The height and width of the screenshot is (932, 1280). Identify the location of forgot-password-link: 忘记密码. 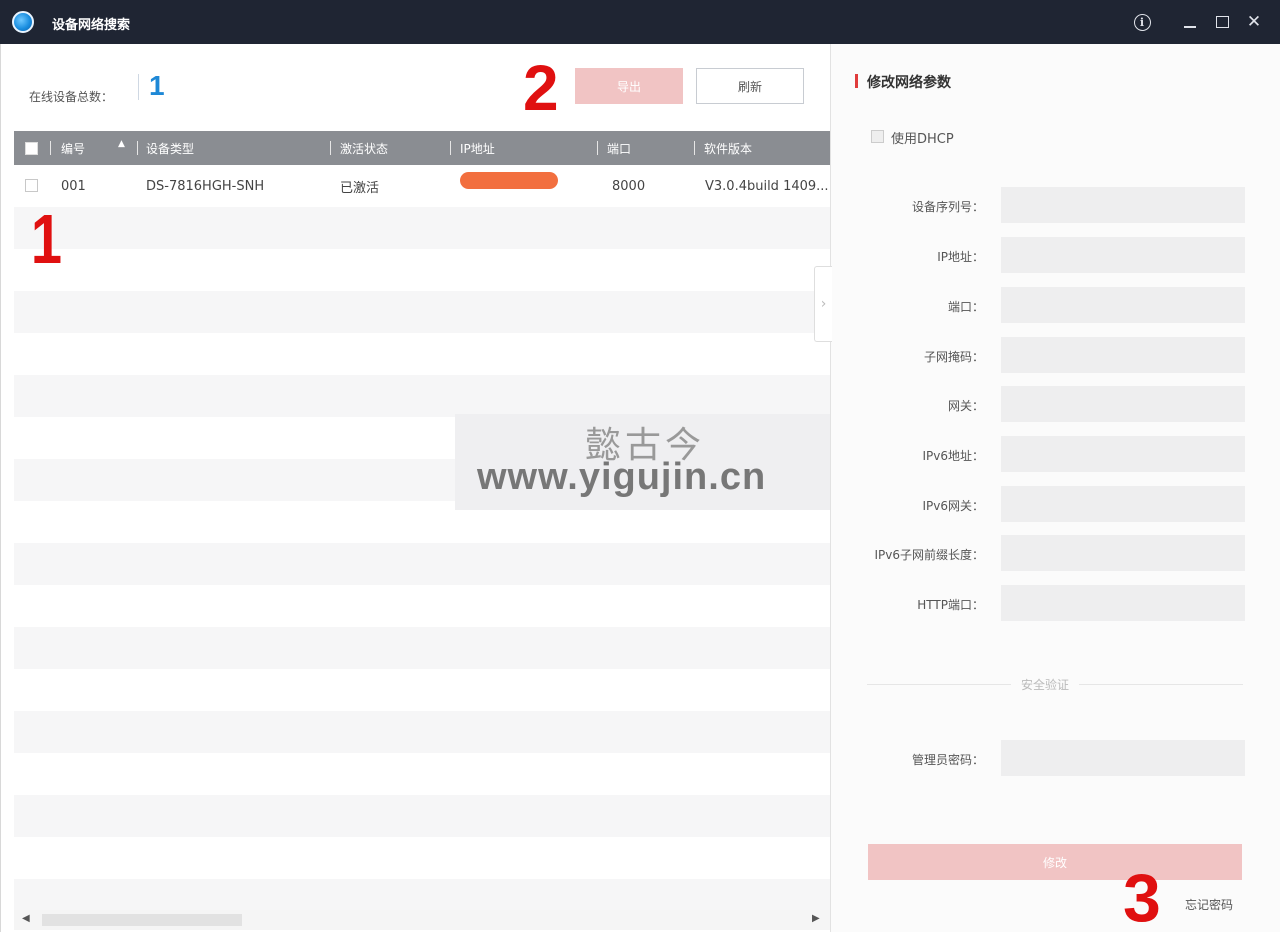
(1209, 904).